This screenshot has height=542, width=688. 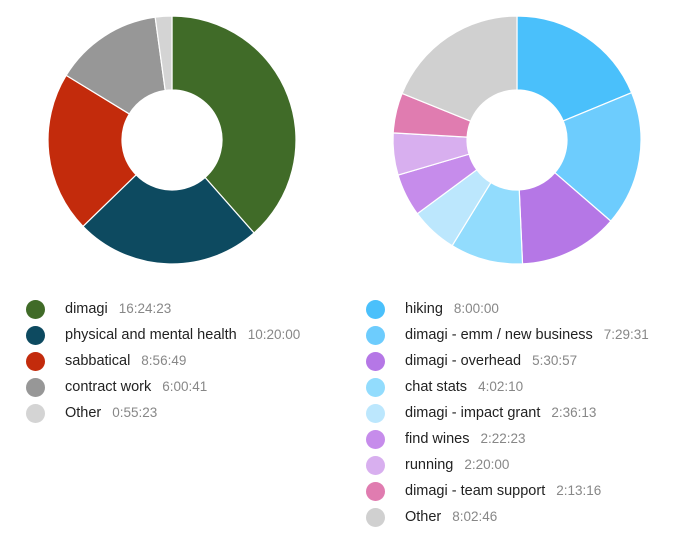 What do you see at coordinates (164, 360) in the screenshot?
I see `left-legend-value: 8:56:49` at bounding box center [164, 360].